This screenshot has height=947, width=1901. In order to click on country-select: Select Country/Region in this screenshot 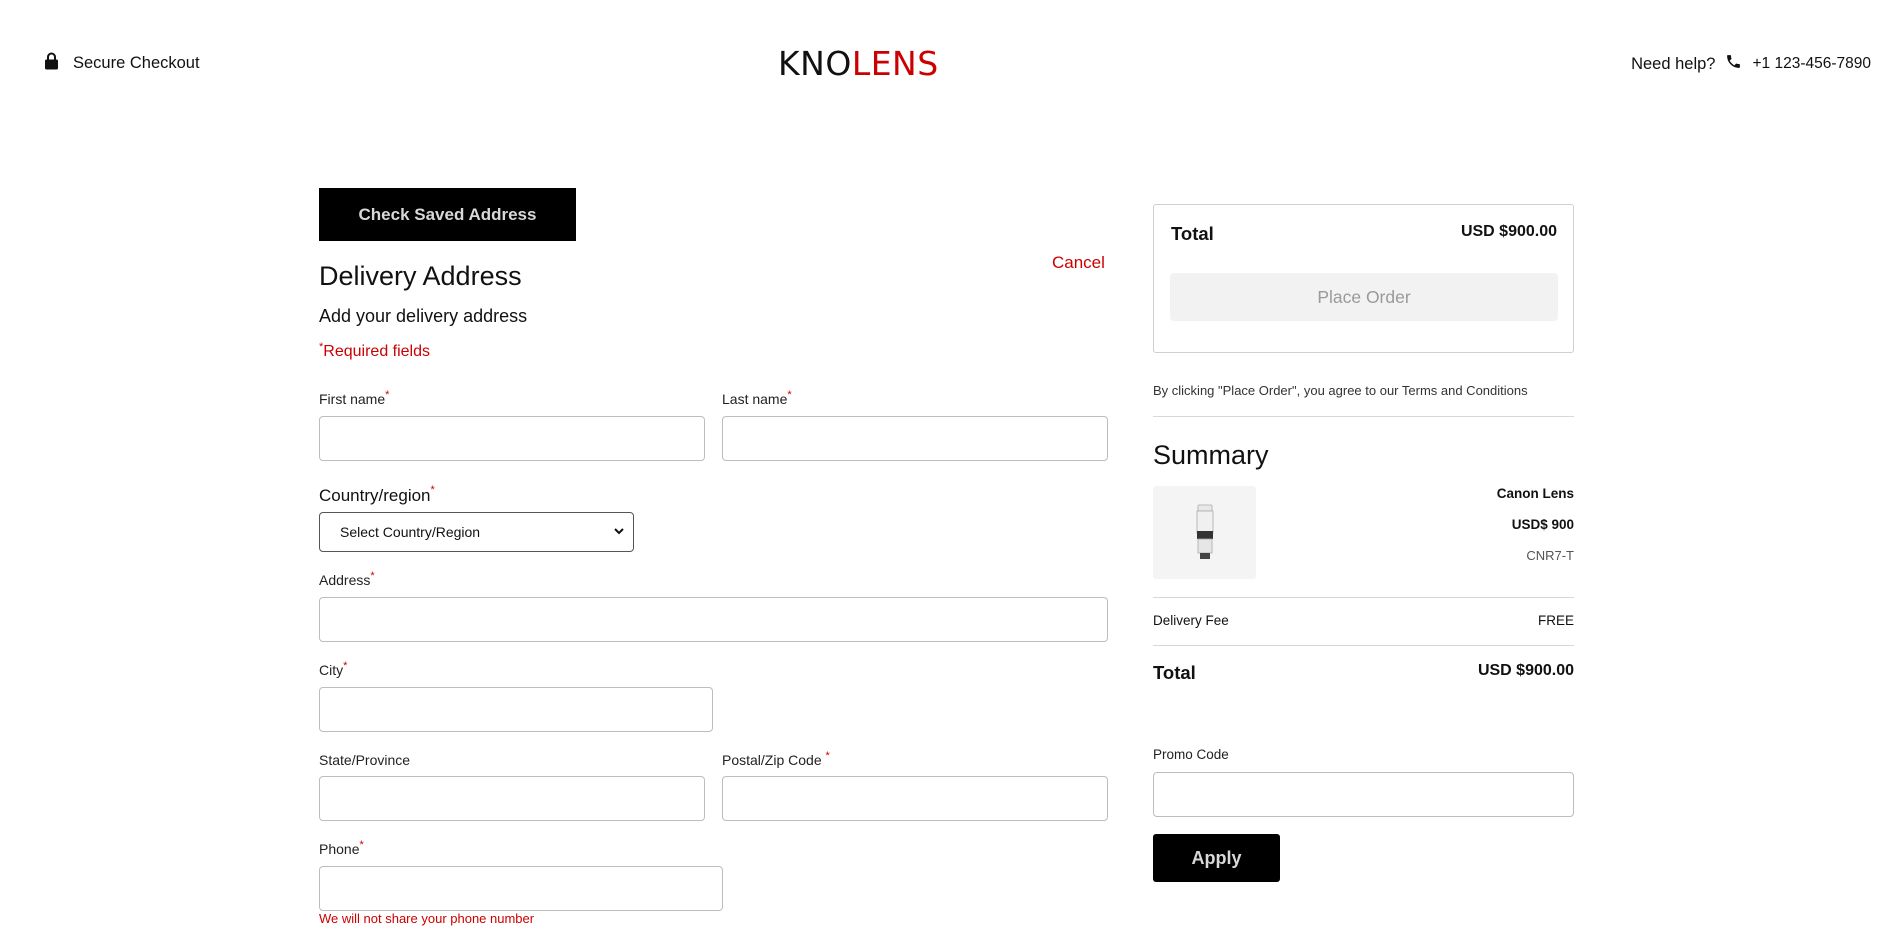, I will do `click(476, 532)`.